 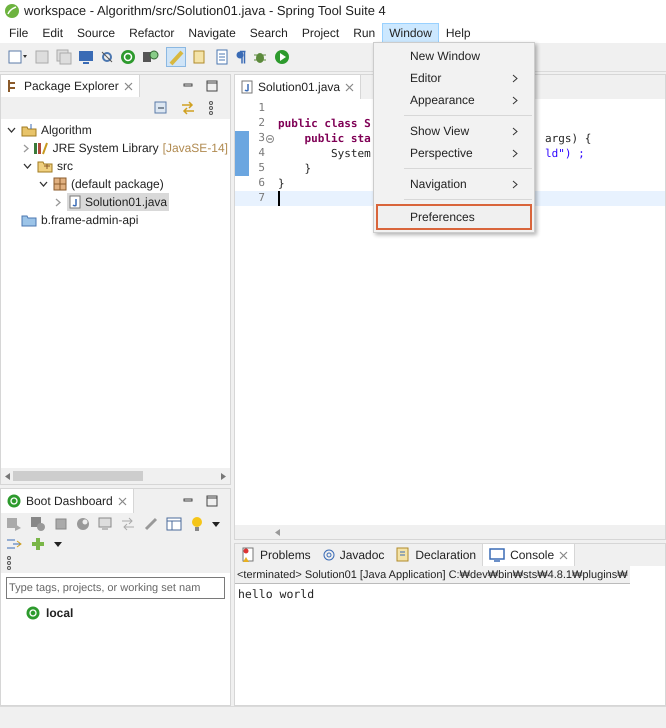 What do you see at coordinates (64, 57) in the screenshot?
I see `save-all-icon` at bounding box center [64, 57].